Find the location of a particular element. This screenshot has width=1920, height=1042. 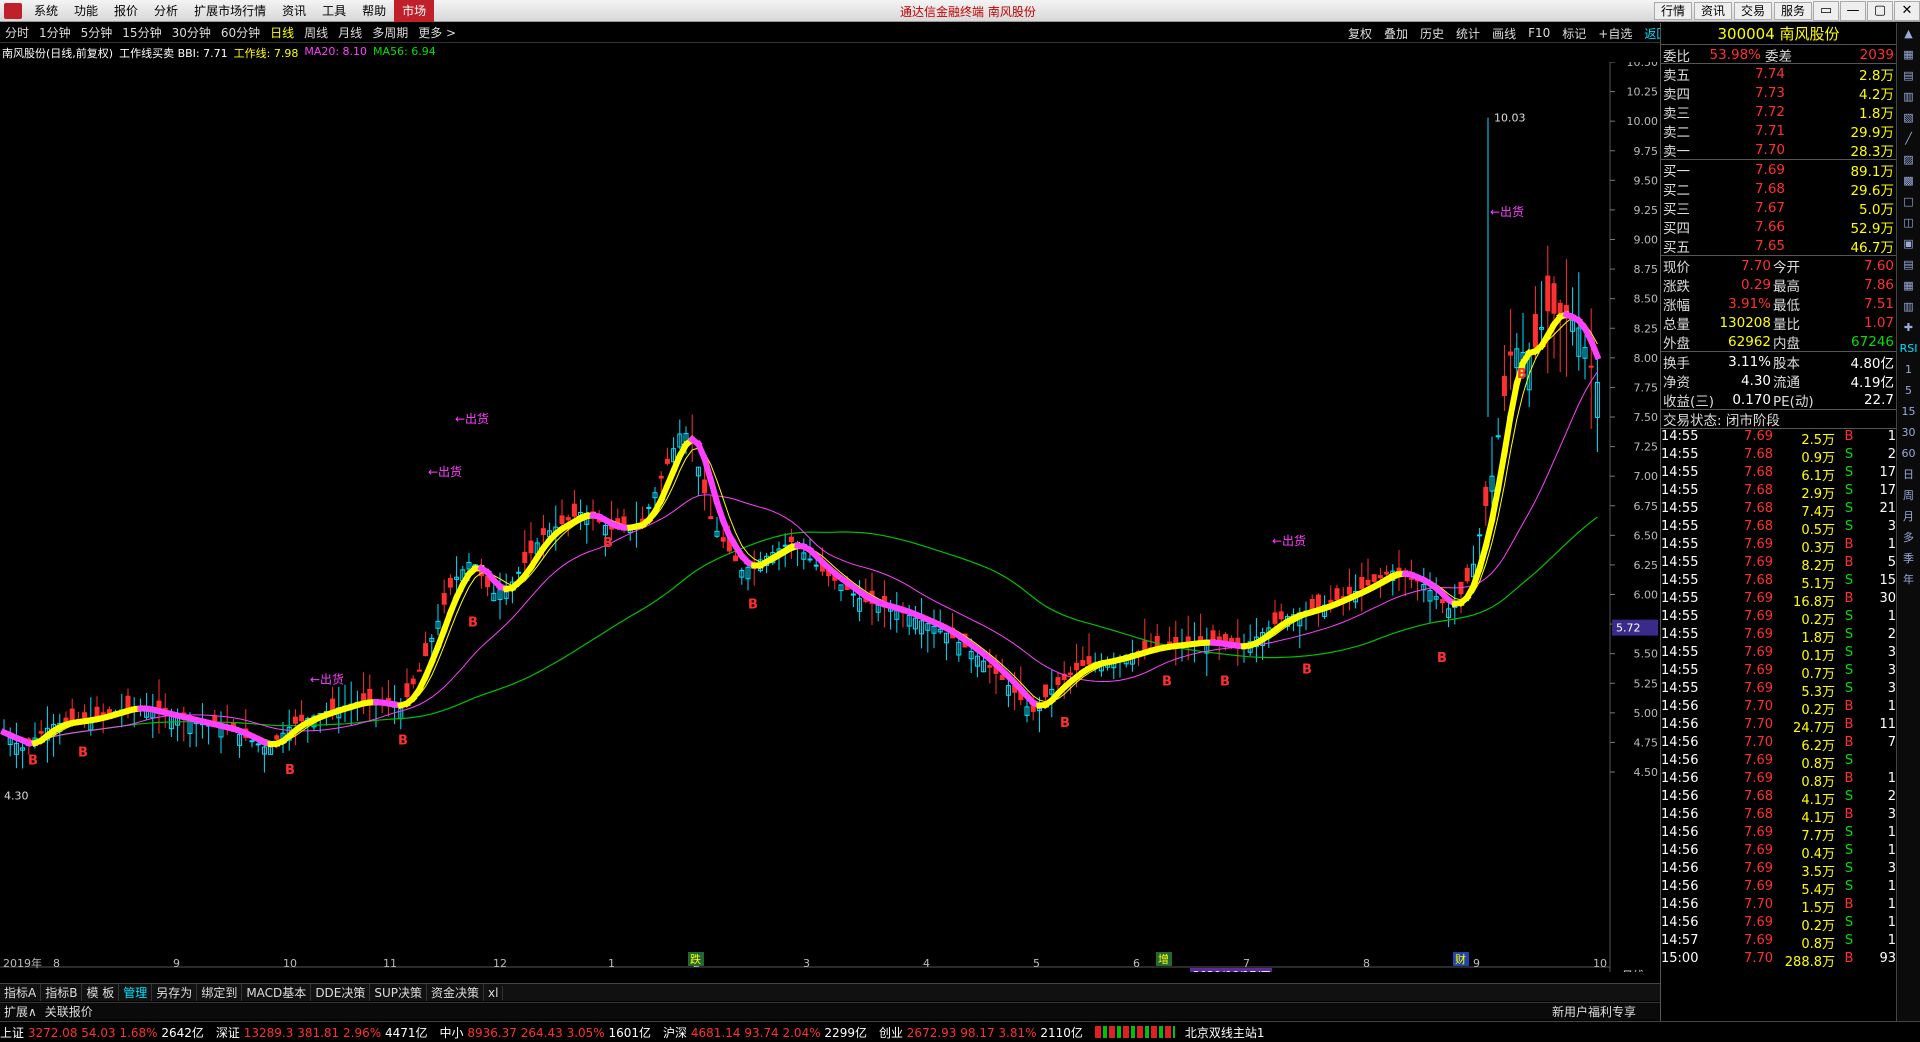

tool-5: F10 is located at coordinates (1539, 33).